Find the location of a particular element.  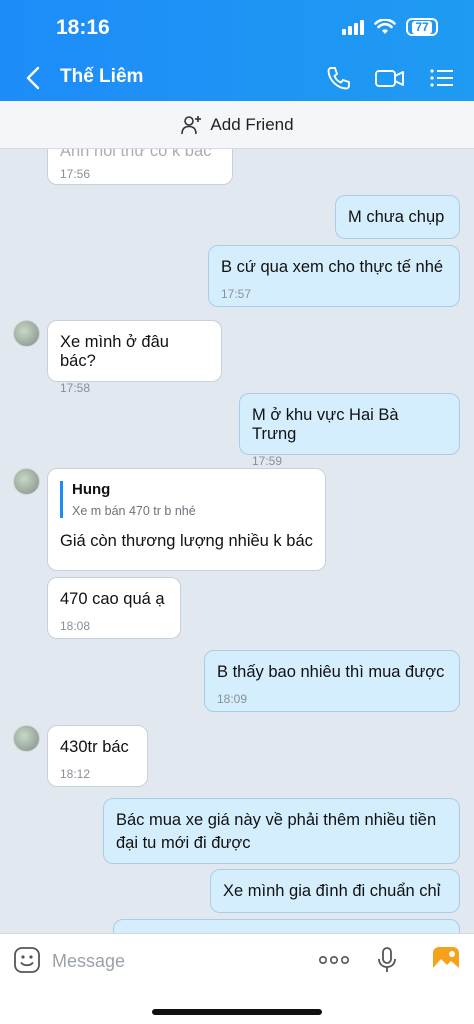

sticker-icon is located at coordinates (27, 960).